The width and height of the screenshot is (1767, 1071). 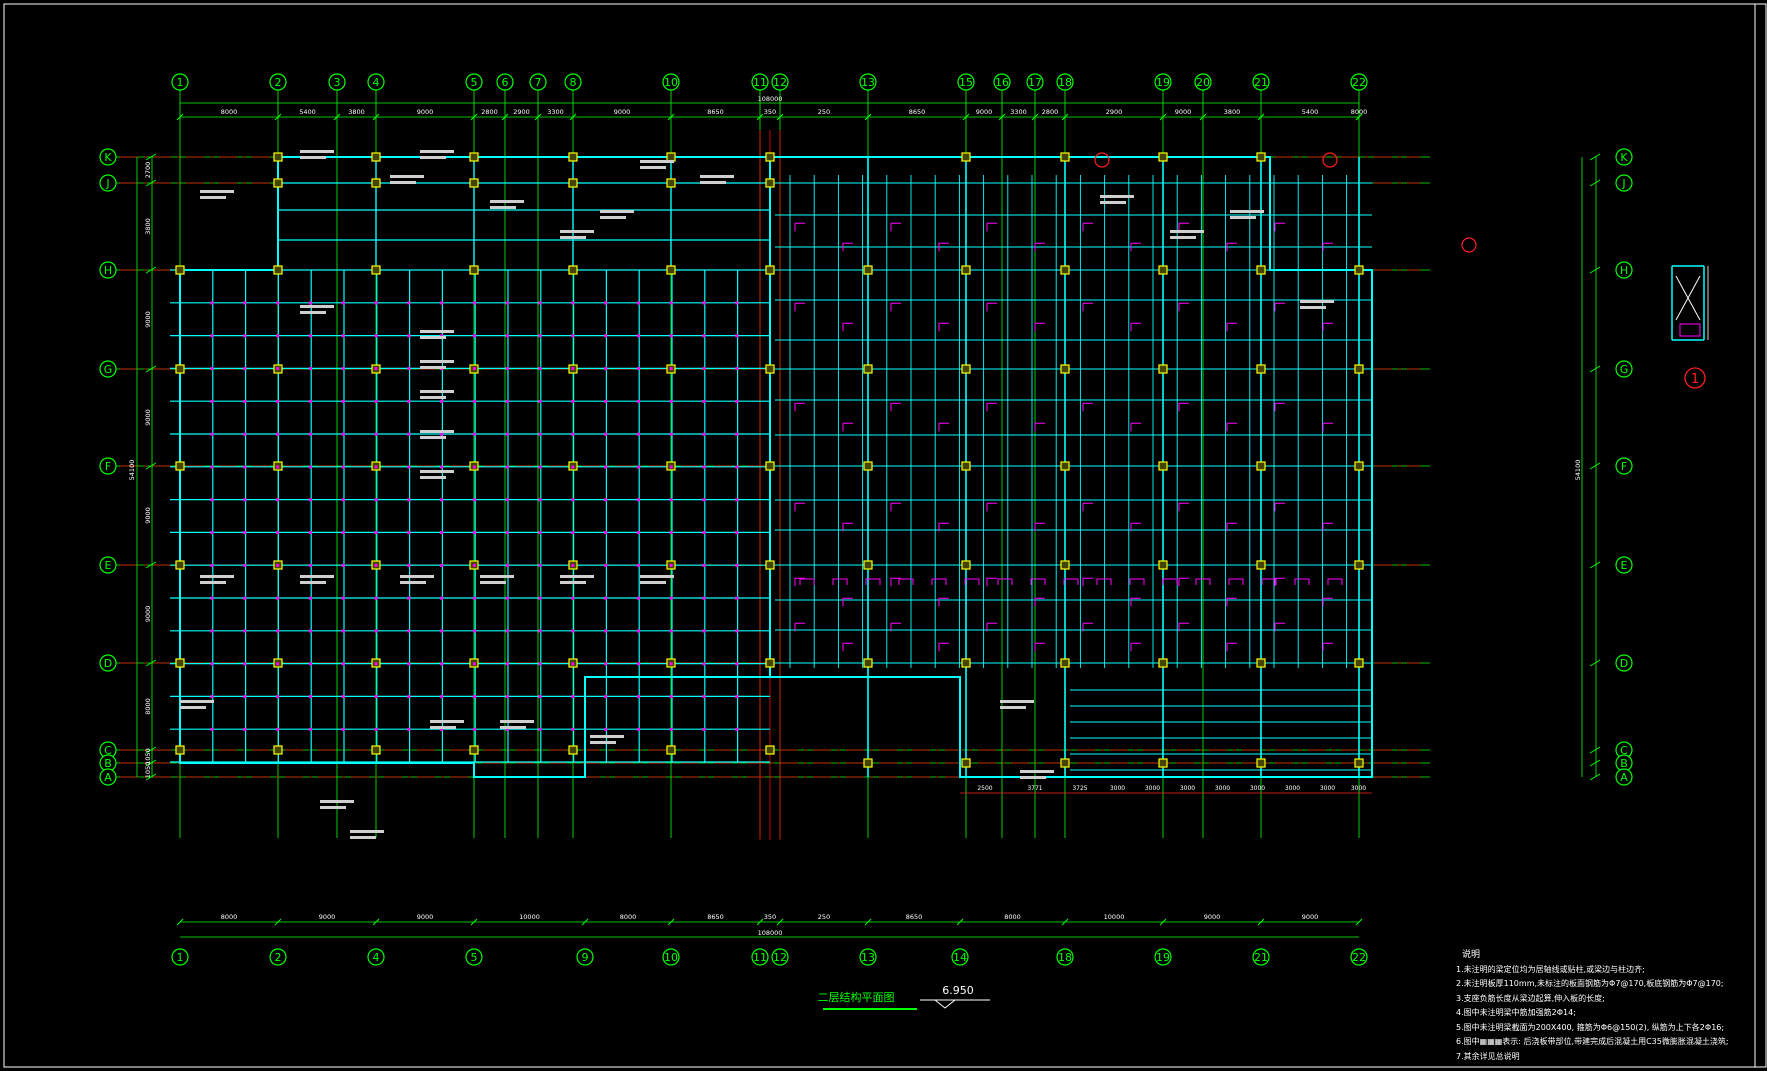 I want to click on dimension-top-text: 8000, so click(x=229, y=112).